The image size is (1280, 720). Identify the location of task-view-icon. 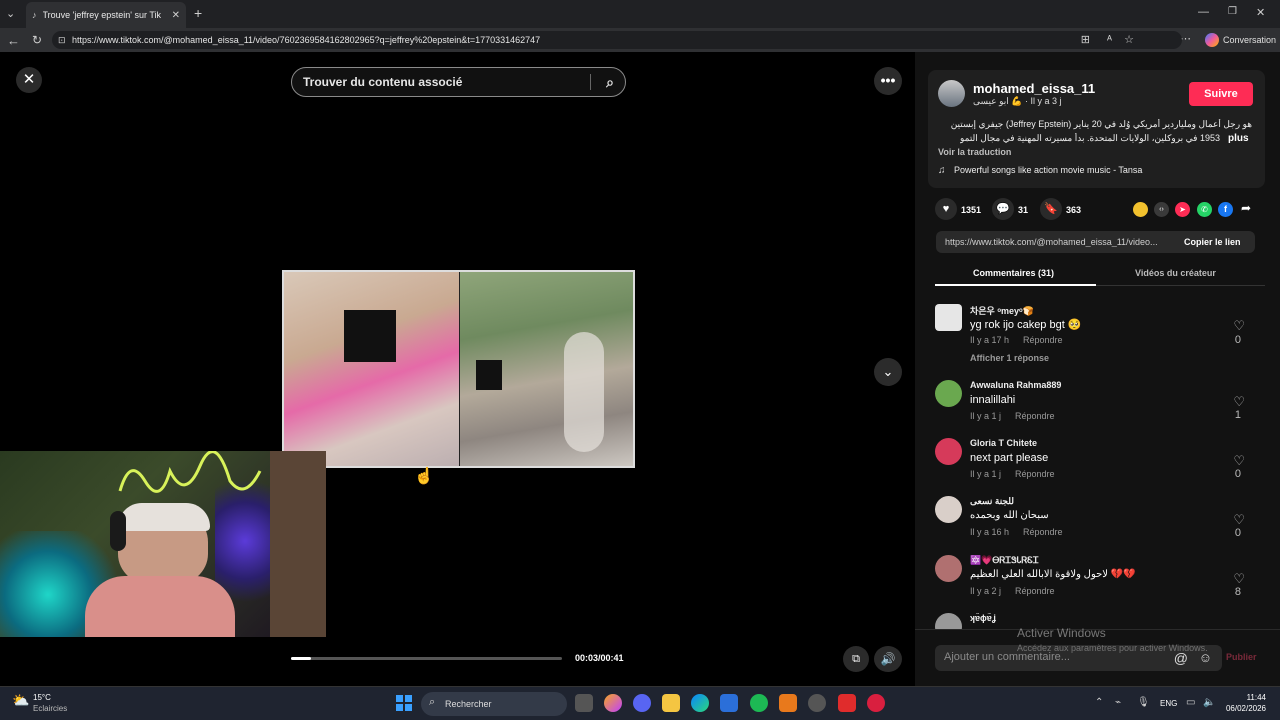
(584, 703).